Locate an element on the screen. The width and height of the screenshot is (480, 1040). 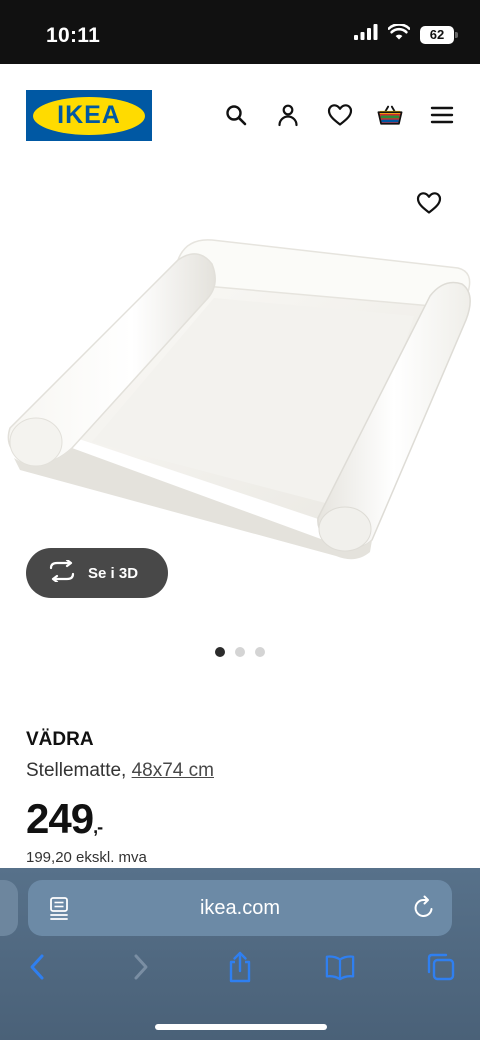
product-price: 249,- is located at coordinates (64, 819).